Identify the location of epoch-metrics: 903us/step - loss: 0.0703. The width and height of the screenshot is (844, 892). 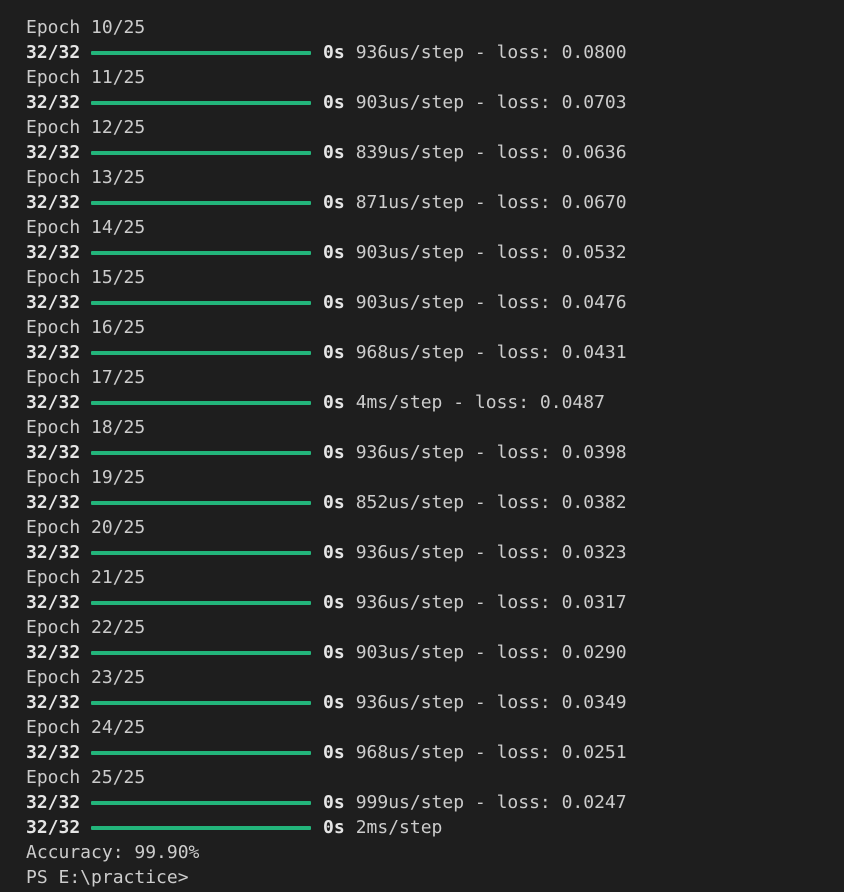
(491, 102).